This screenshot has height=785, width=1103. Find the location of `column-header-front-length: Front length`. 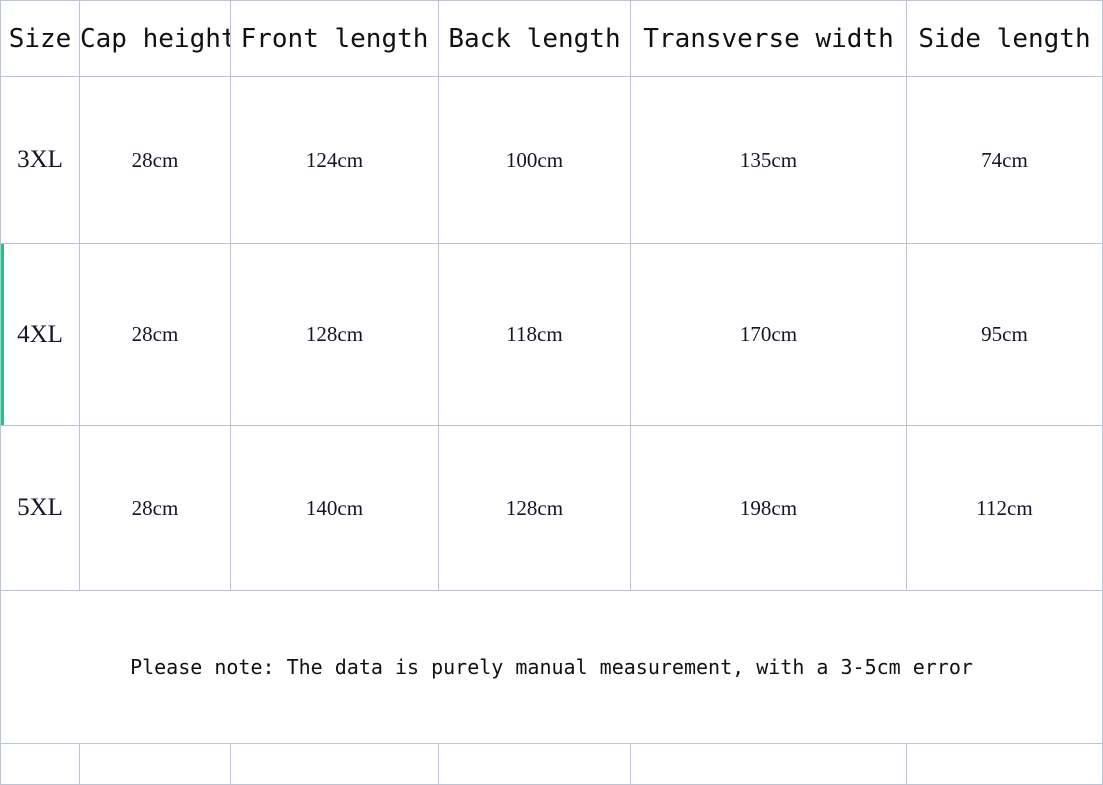

column-header-front-length: Front length is located at coordinates (334, 38).